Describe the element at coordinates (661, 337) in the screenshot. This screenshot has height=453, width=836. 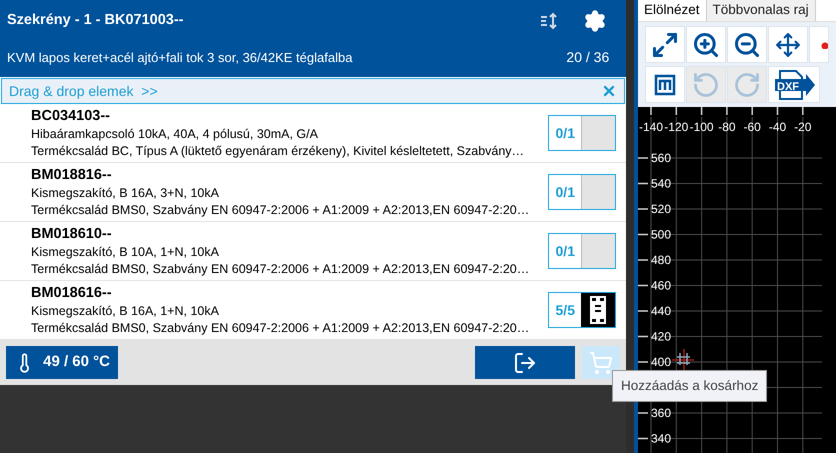
I see `axis-label: 420` at that location.